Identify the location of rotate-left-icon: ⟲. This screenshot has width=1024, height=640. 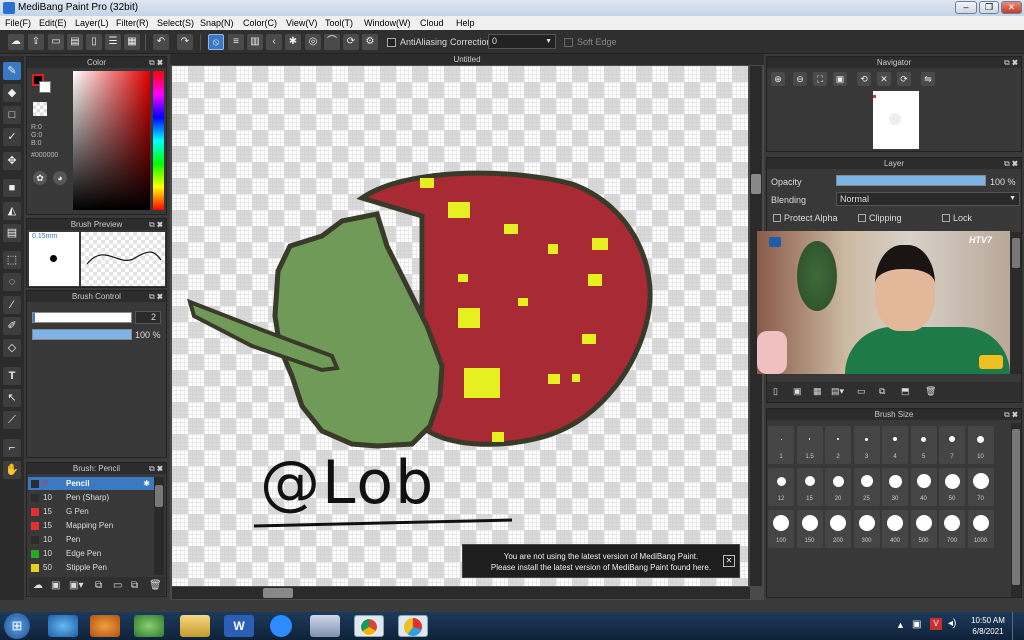
(864, 79).